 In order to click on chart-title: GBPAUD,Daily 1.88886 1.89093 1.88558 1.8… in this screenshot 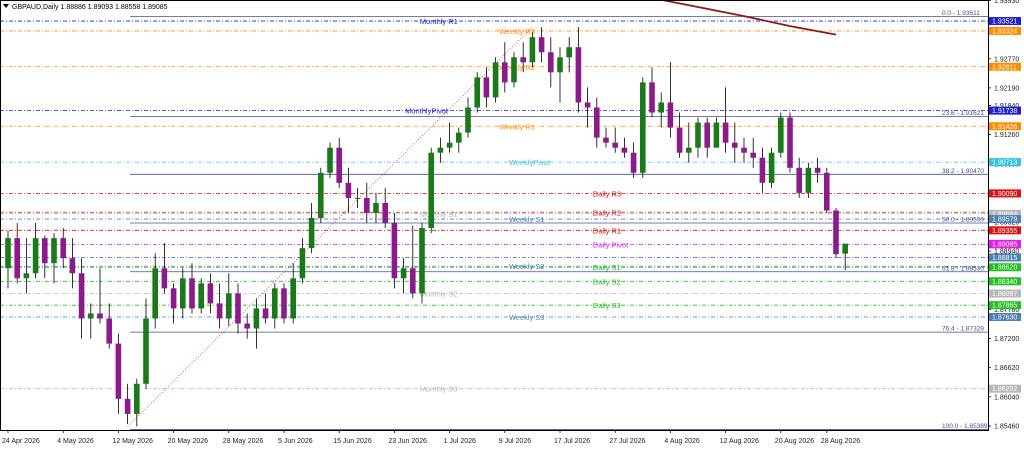, I will do `click(90, 7)`.